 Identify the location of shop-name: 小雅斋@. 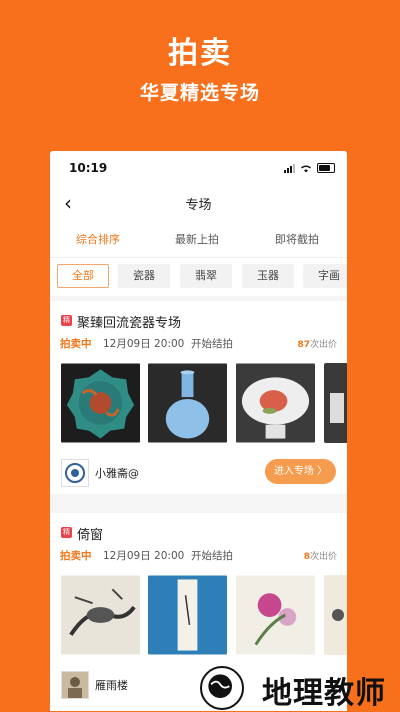
(117, 473).